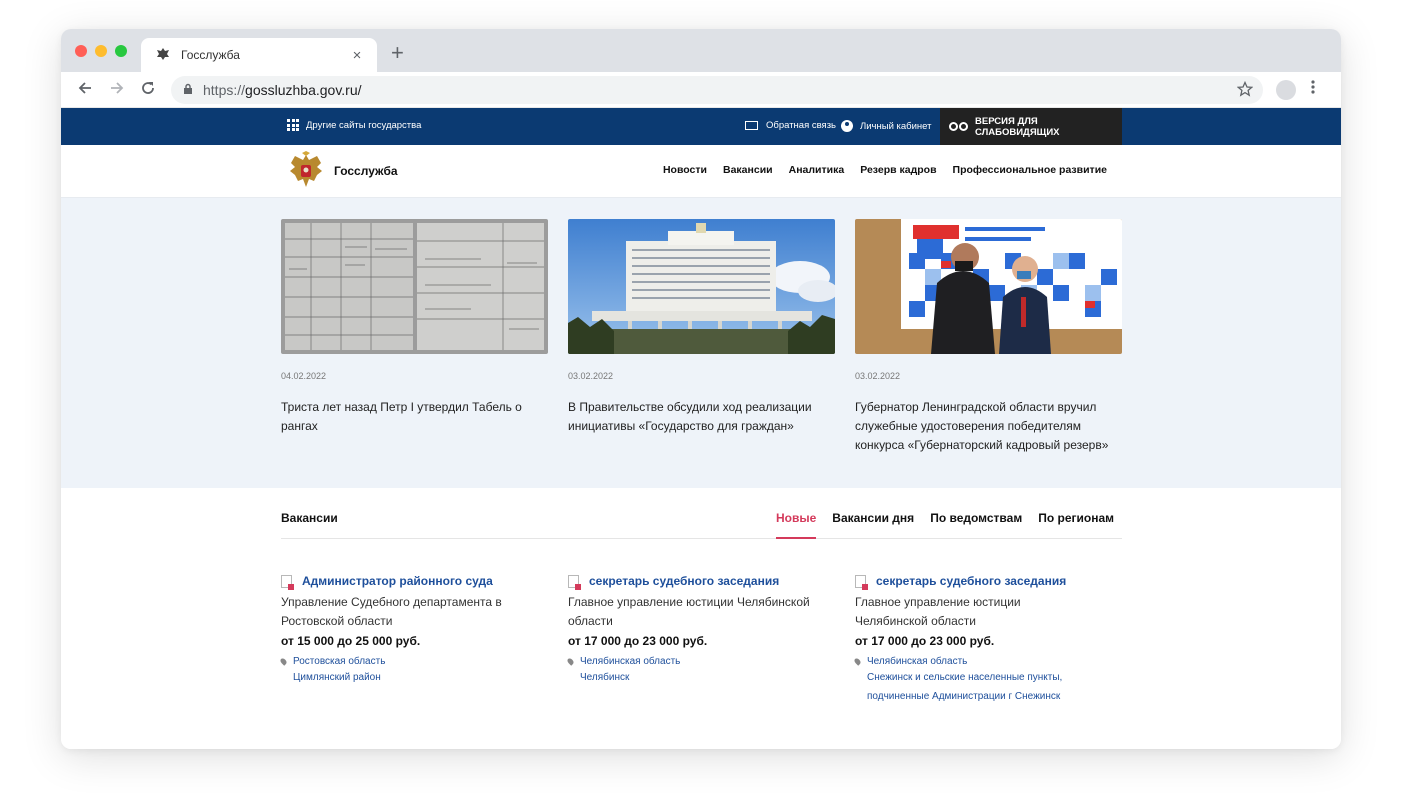 Image resolution: width=1403 pixels, height=811 pixels. Describe the element at coordinates (309, 518) in the screenshot. I see `vacancies-label: Вакансии` at that location.